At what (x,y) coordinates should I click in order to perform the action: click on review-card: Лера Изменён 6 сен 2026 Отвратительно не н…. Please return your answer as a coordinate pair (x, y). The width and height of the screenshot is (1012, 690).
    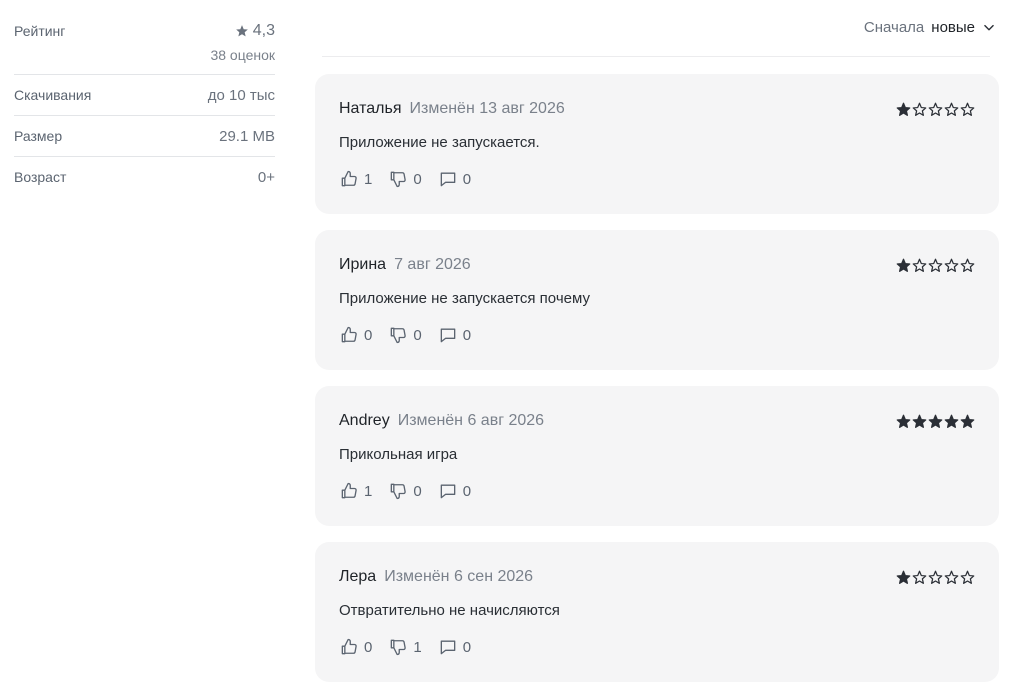
    Looking at the image, I should click on (657, 612).